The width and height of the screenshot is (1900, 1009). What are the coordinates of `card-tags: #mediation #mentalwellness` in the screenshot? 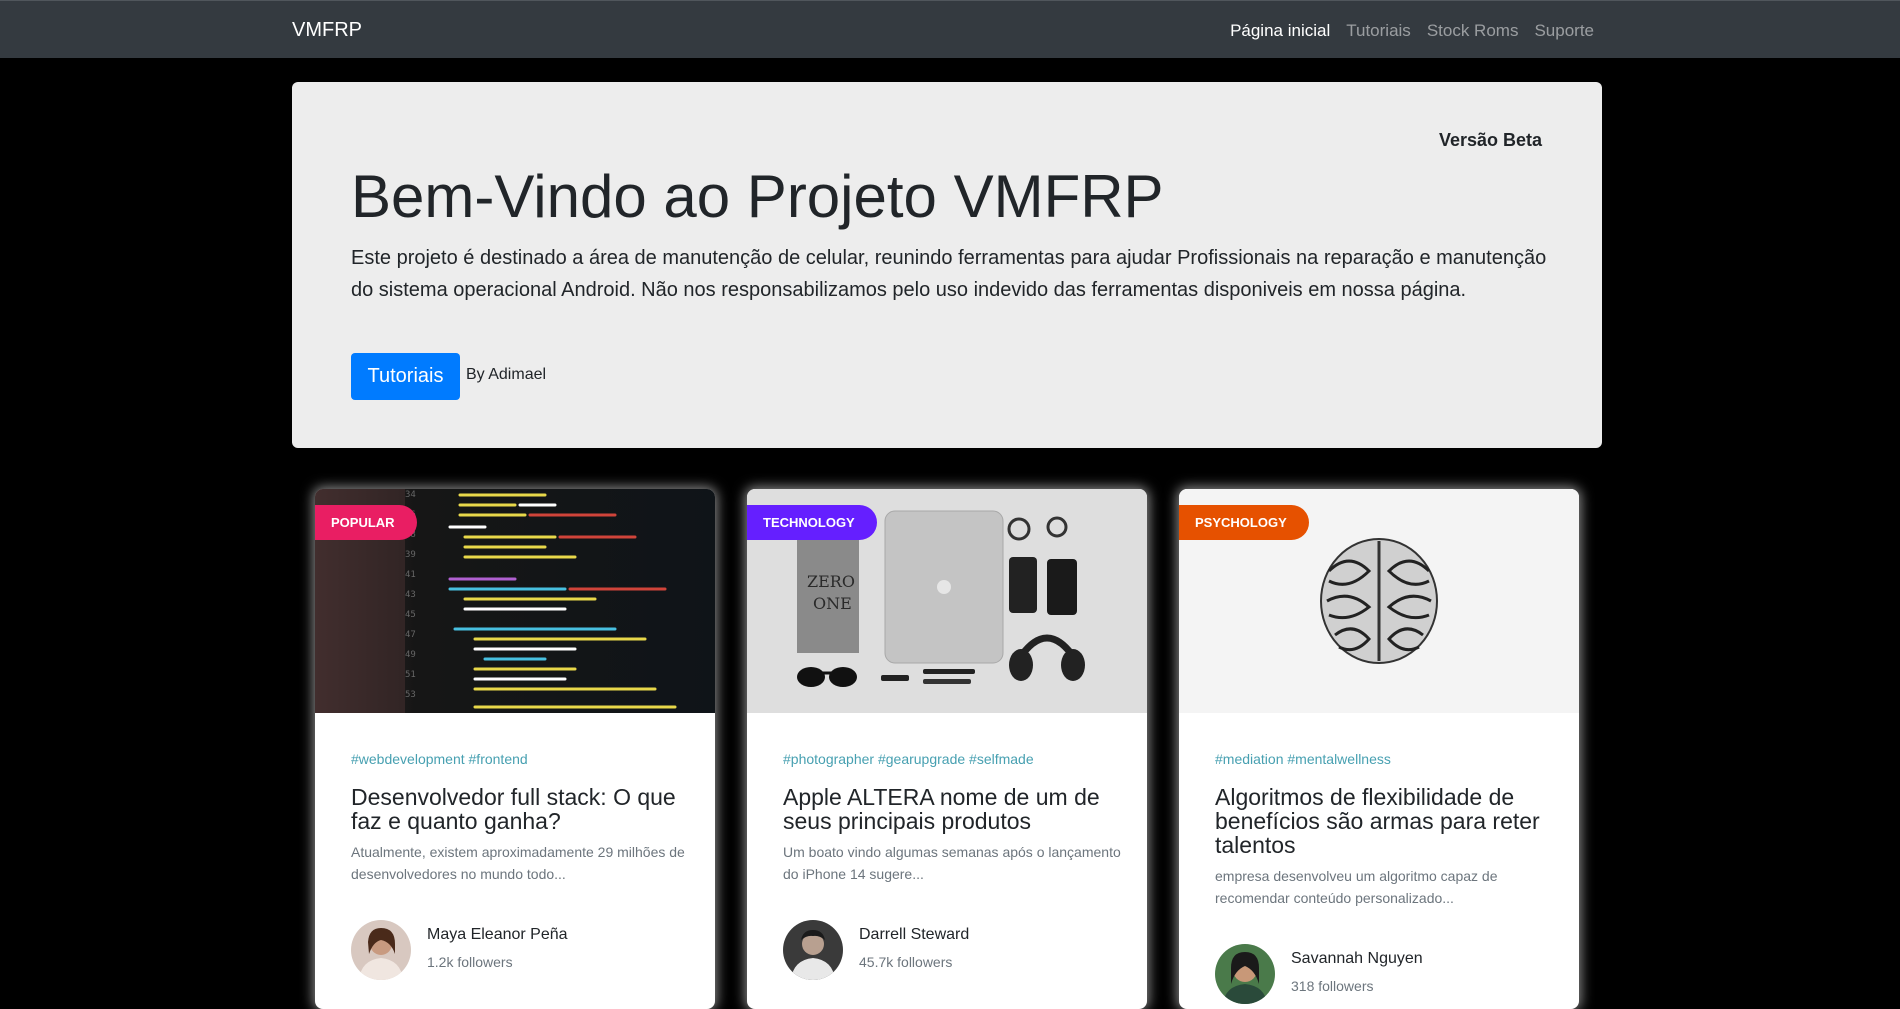 It's located at (1303, 759).